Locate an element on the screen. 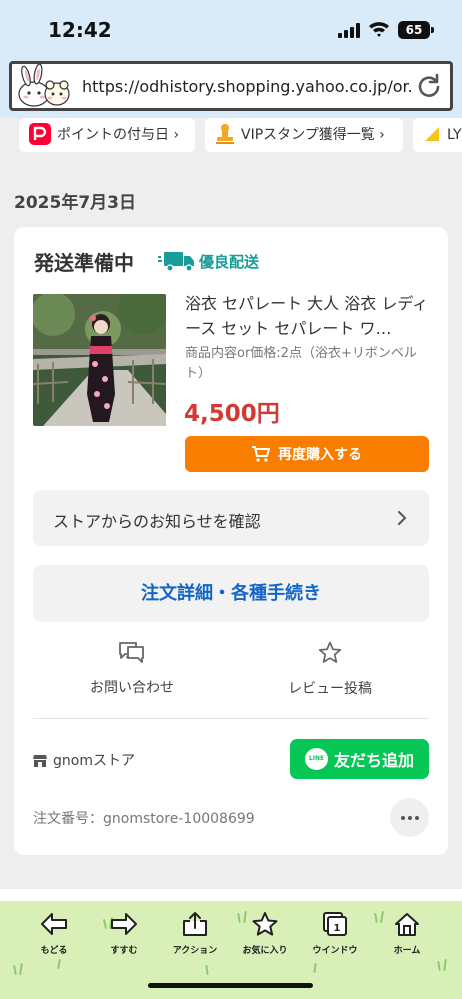 The height and width of the screenshot is (999, 462). forward-button: すすむ is located at coordinates (124, 933).